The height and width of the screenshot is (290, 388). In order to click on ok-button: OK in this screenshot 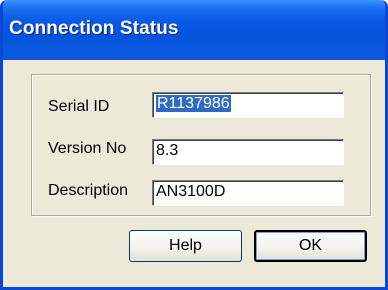, I will do `click(310, 246)`.